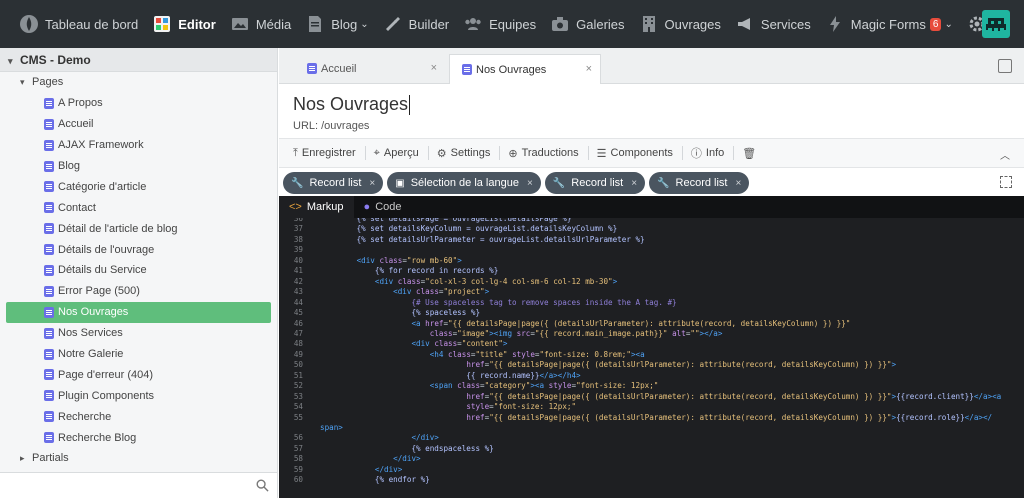 The height and width of the screenshot is (498, 1024). What do you see at coordinates (425, 438) in the screenshot?
I see `code-text: </div>` at bounding box center [425, 438].